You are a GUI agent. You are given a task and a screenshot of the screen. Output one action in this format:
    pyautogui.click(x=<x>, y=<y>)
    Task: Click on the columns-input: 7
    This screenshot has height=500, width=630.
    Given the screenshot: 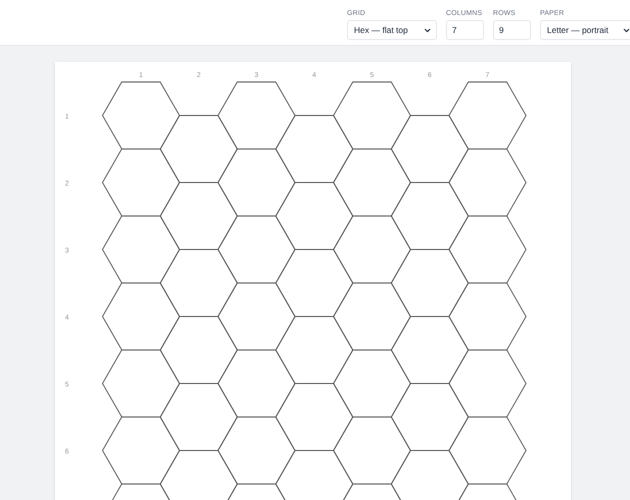 What is the action you would take?
    pyautogui.click(x=465, y=30)
    